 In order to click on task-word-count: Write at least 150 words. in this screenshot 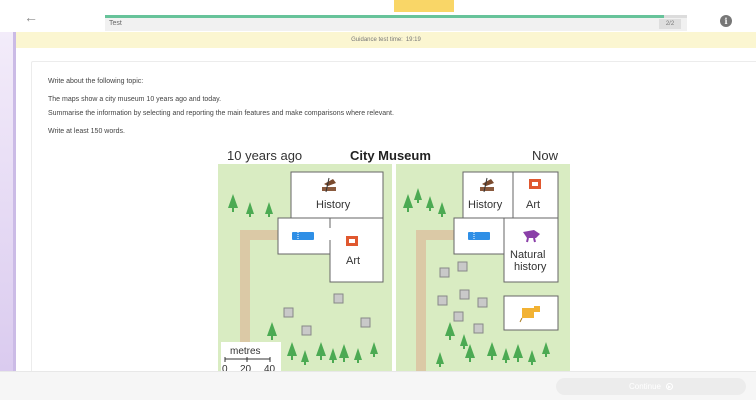, I will do `click(86, 131)`.